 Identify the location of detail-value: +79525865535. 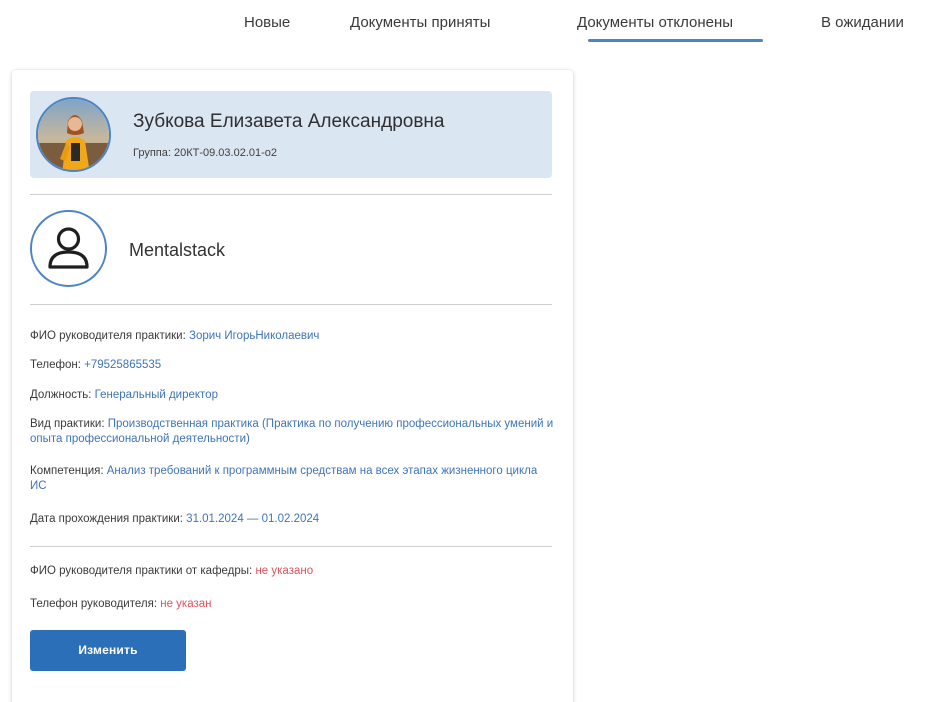
(123, 365).